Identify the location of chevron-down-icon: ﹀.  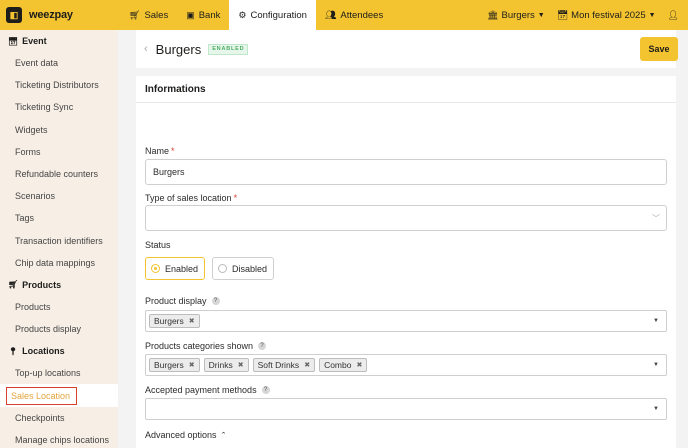
(656, 218).